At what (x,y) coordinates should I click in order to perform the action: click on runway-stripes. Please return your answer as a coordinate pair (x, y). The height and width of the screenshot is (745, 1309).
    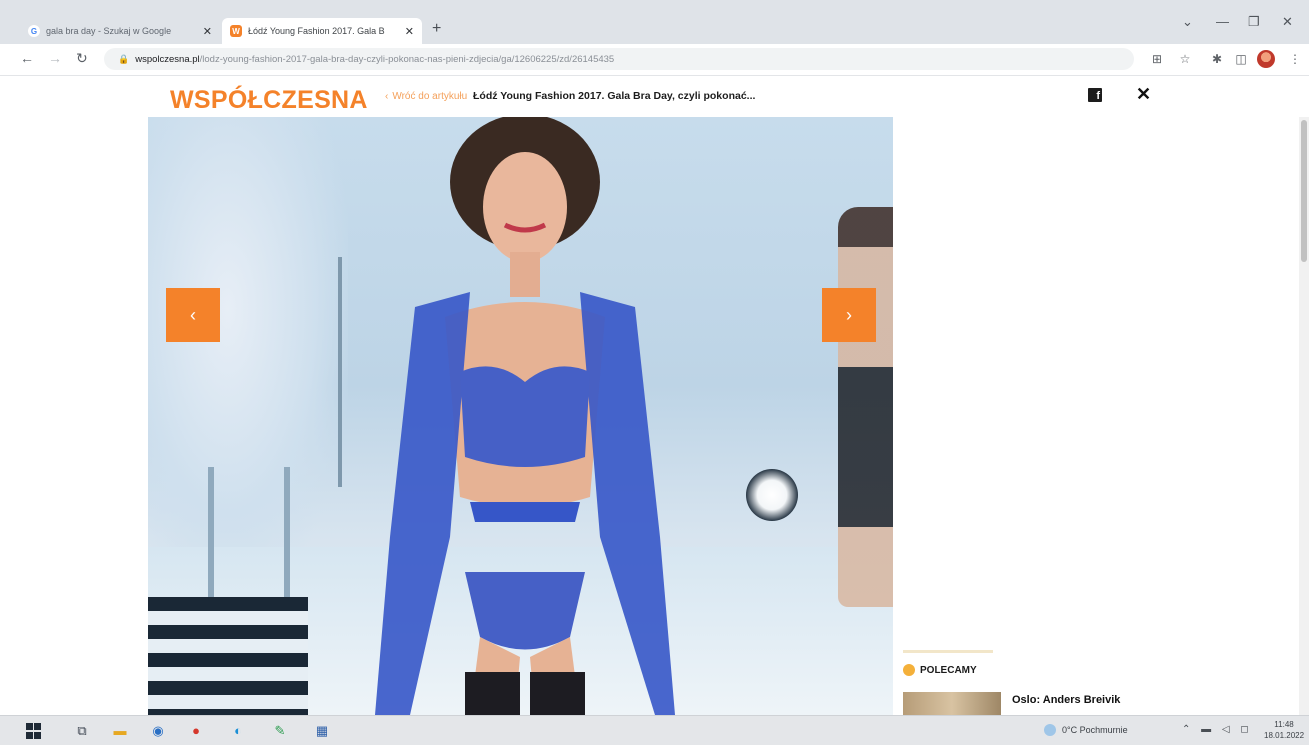
    Looking at the image, I should click on (228, 656).